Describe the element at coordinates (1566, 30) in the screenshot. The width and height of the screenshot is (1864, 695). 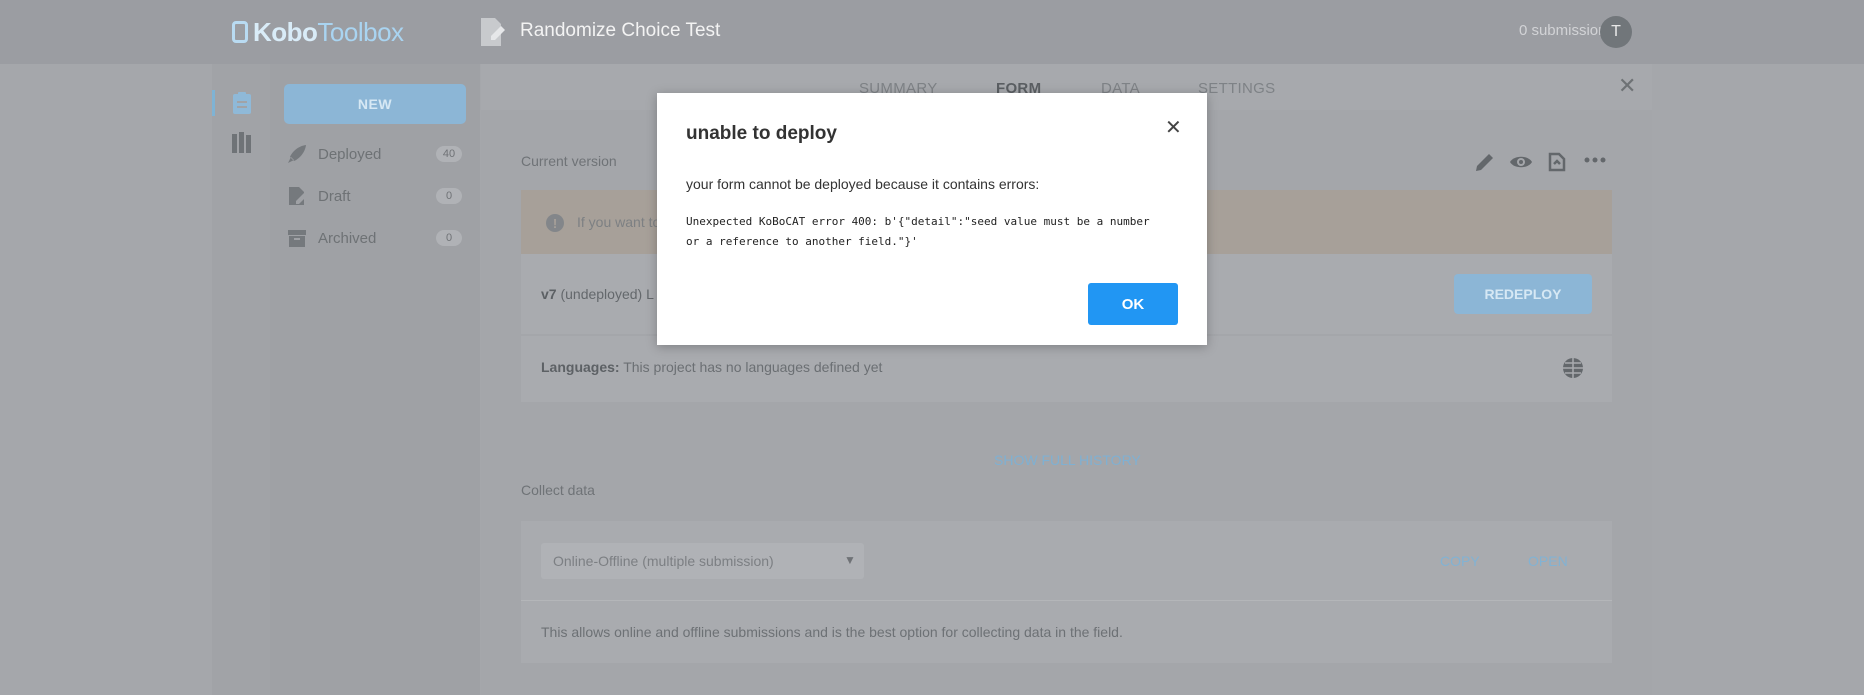
I see `submissions-count: 0 submissions` at that location.